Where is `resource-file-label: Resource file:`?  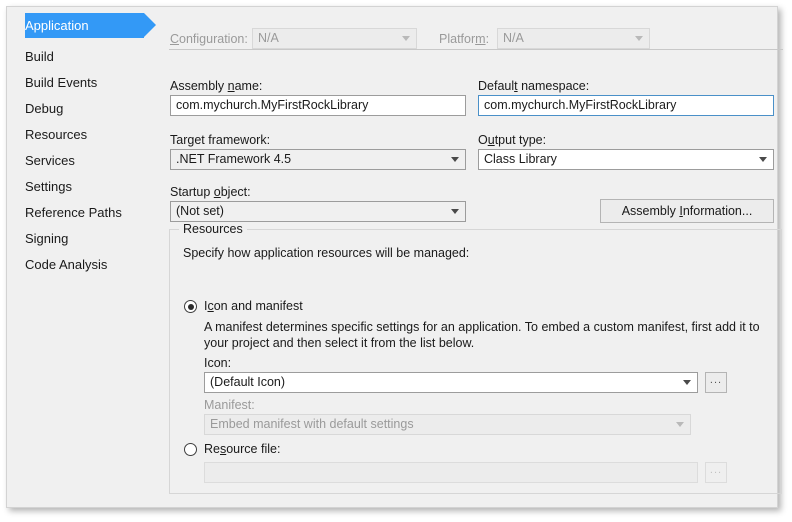 resource-file-label: Resource file: is located at coordinates (242, 449).